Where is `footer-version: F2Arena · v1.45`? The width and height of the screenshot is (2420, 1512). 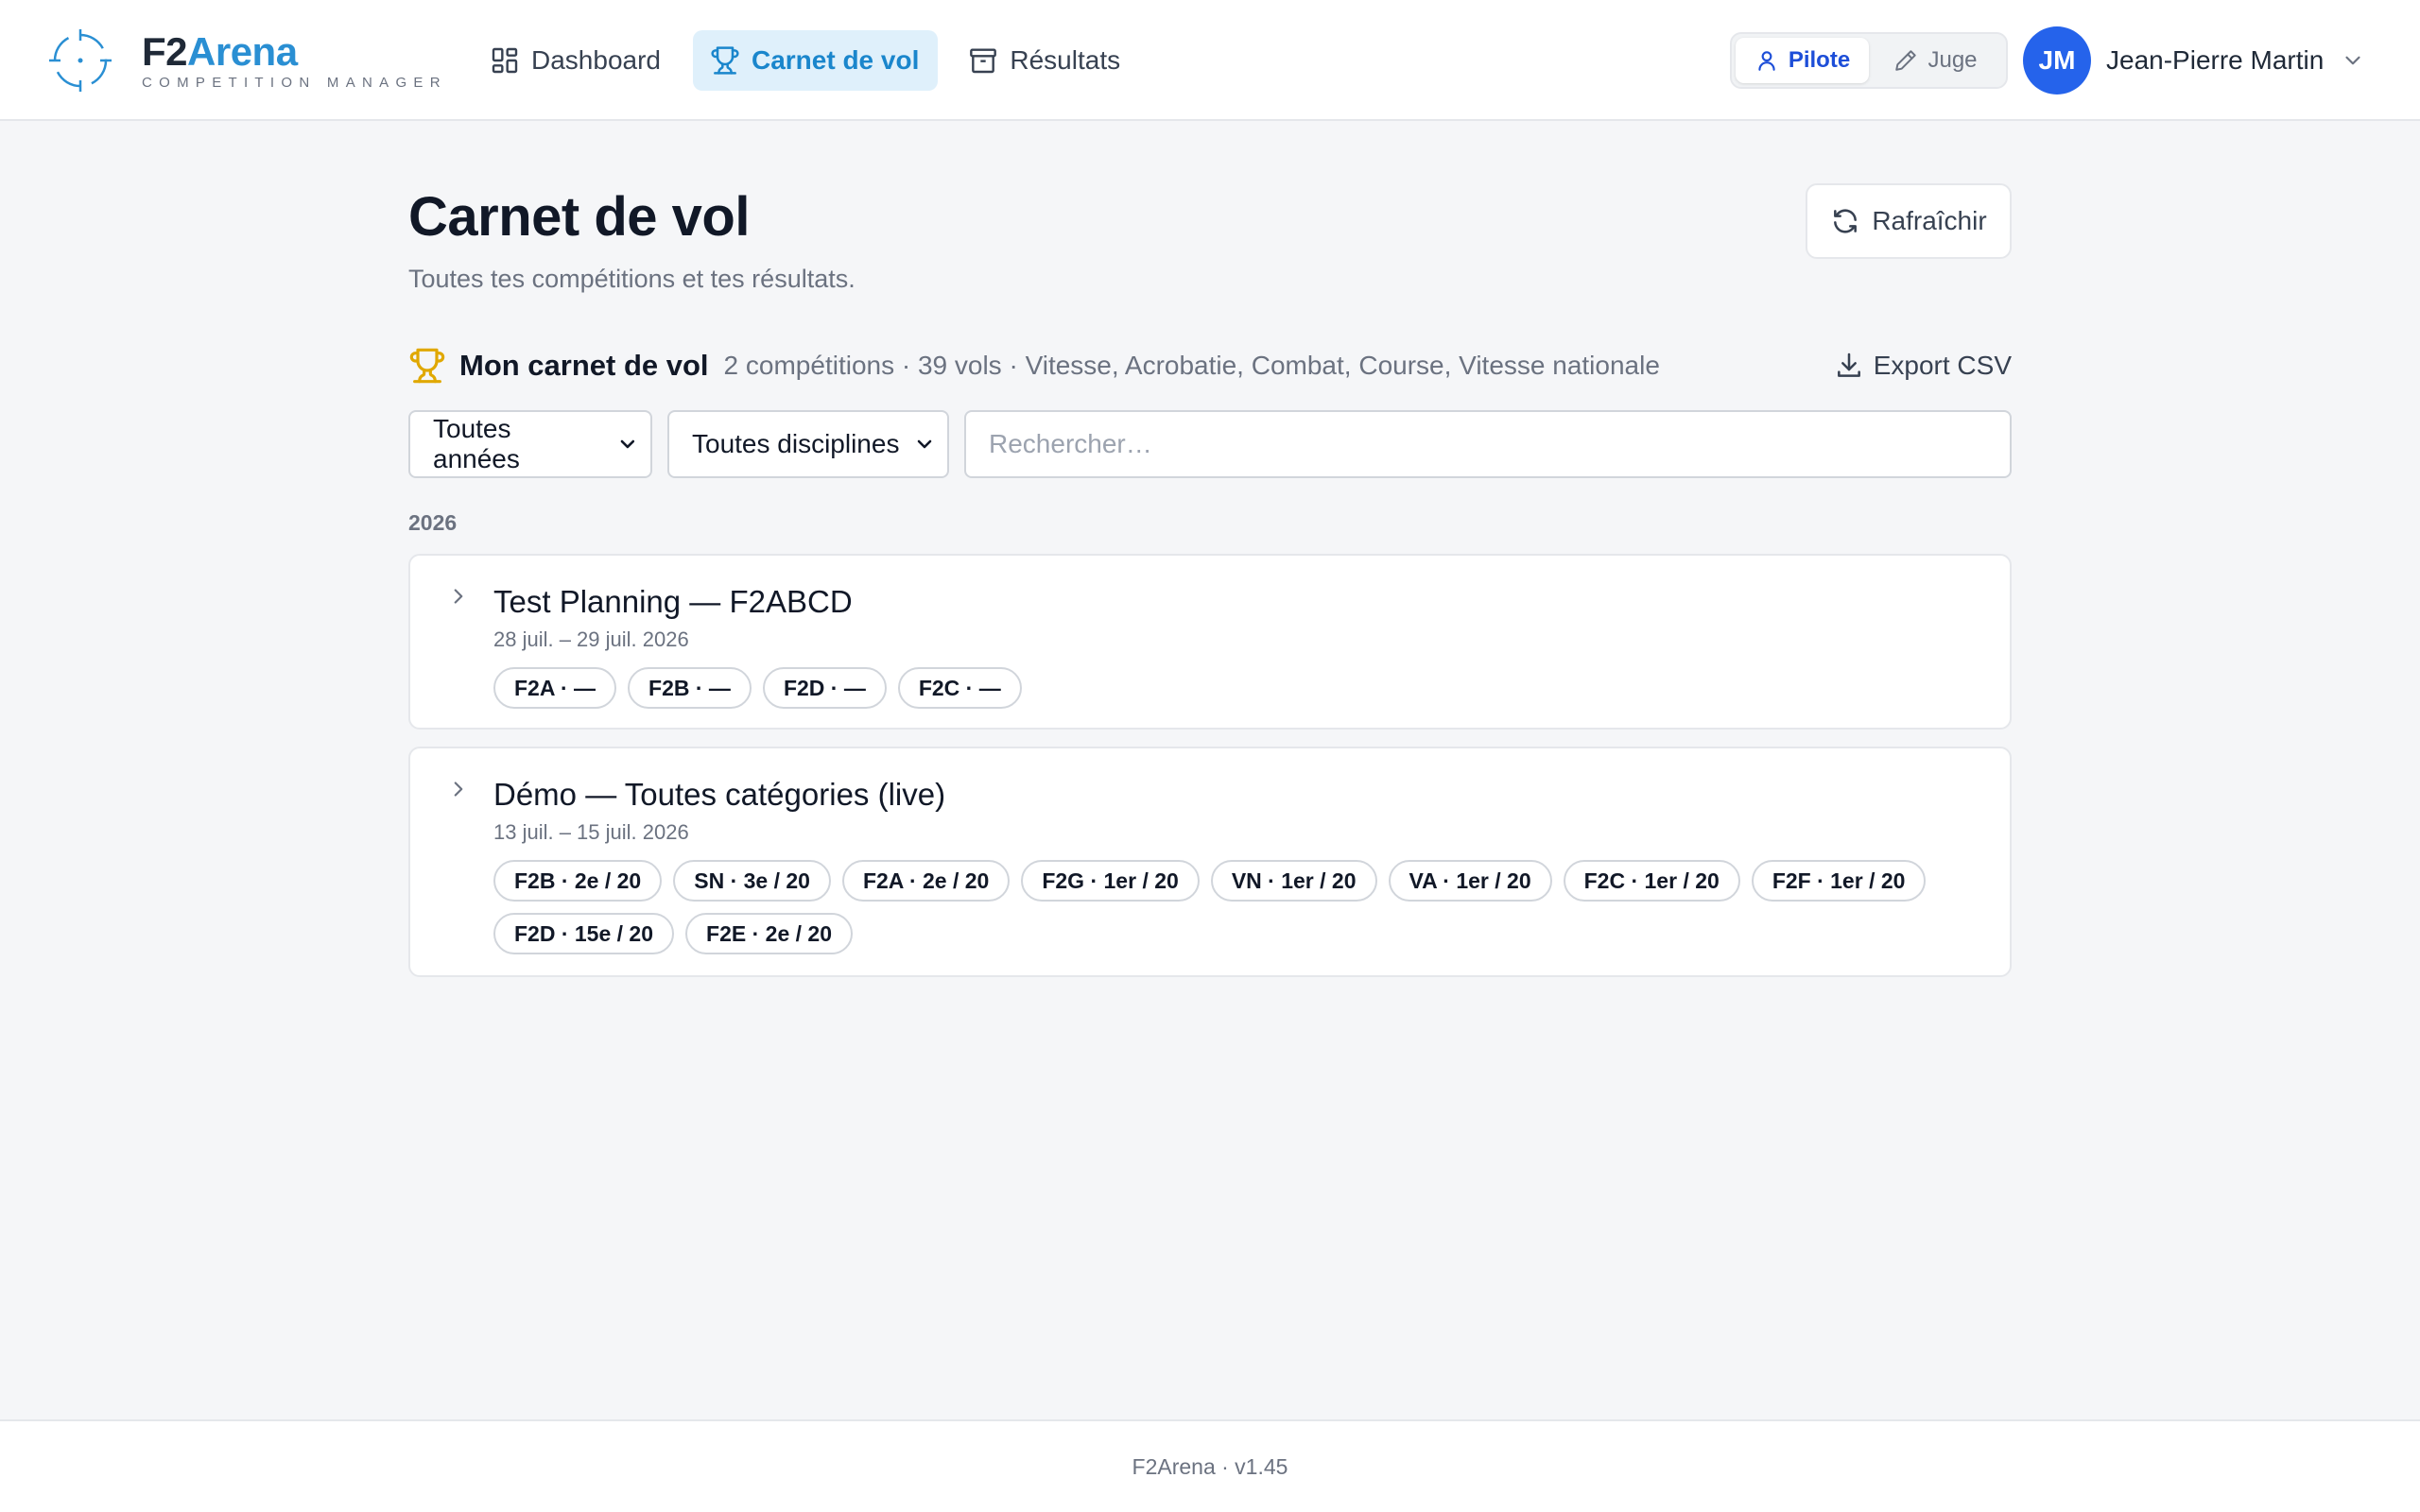
footer-version: F2Arena · v1.45 is located at coordinates (1210, 1466).